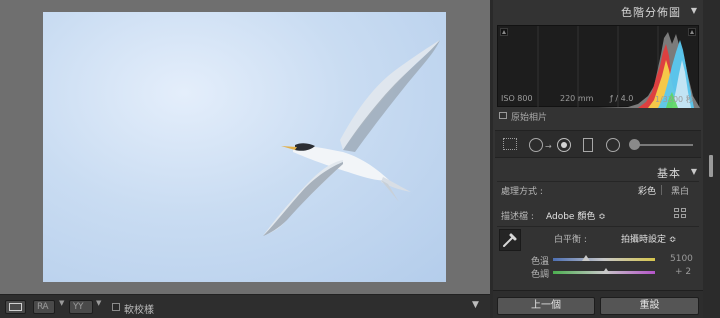  I want to click on profile-label: 描述檔 :, so click(517, 217).